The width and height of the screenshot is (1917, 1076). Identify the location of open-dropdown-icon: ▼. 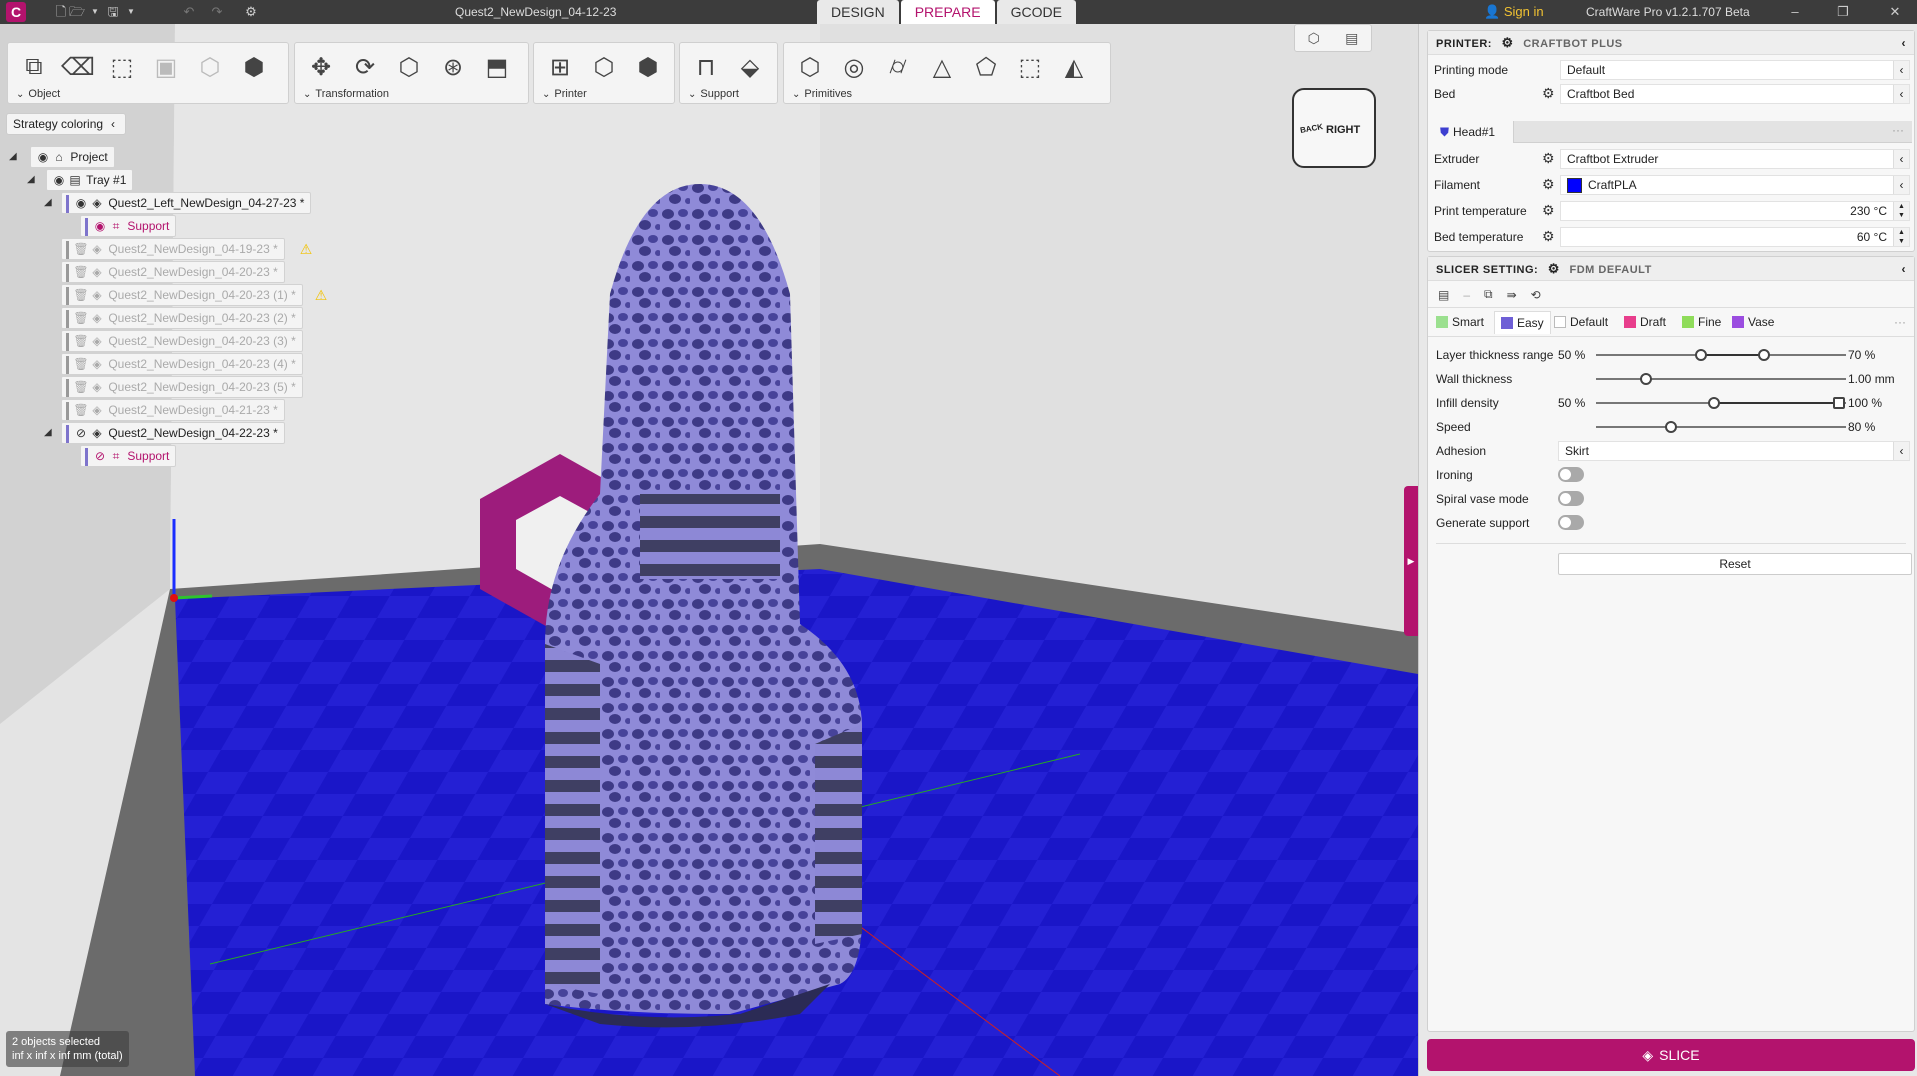
(95, 12).